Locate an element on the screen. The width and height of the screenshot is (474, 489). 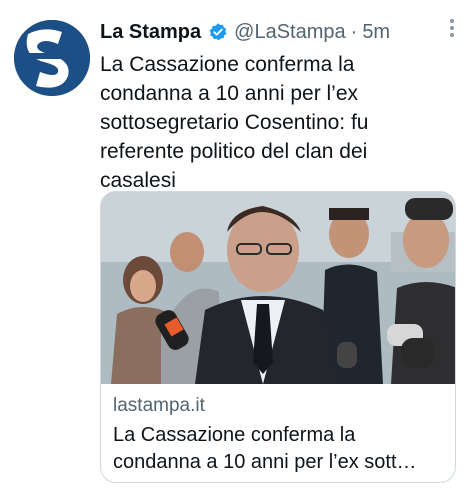
more-options-icon is located at coordinates (452, 28).